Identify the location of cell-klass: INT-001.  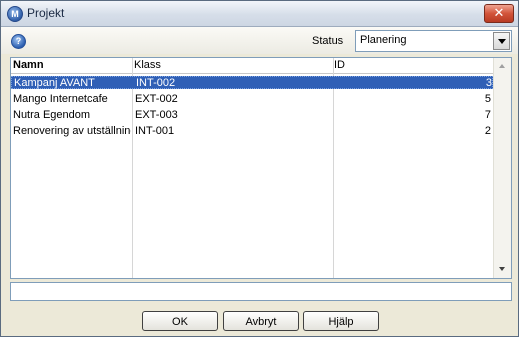
(155, 131).